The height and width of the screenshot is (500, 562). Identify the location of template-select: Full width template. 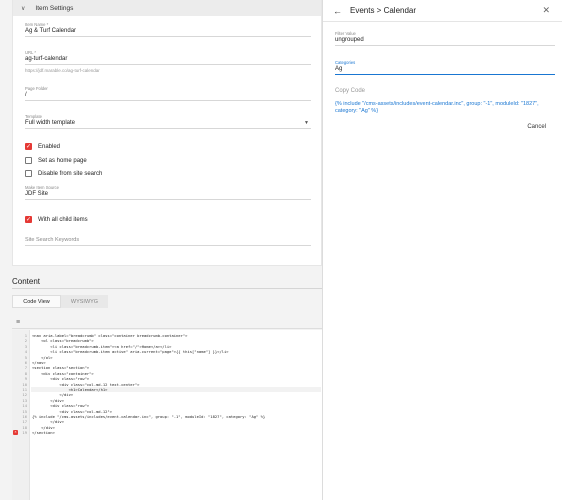
(168, 124).